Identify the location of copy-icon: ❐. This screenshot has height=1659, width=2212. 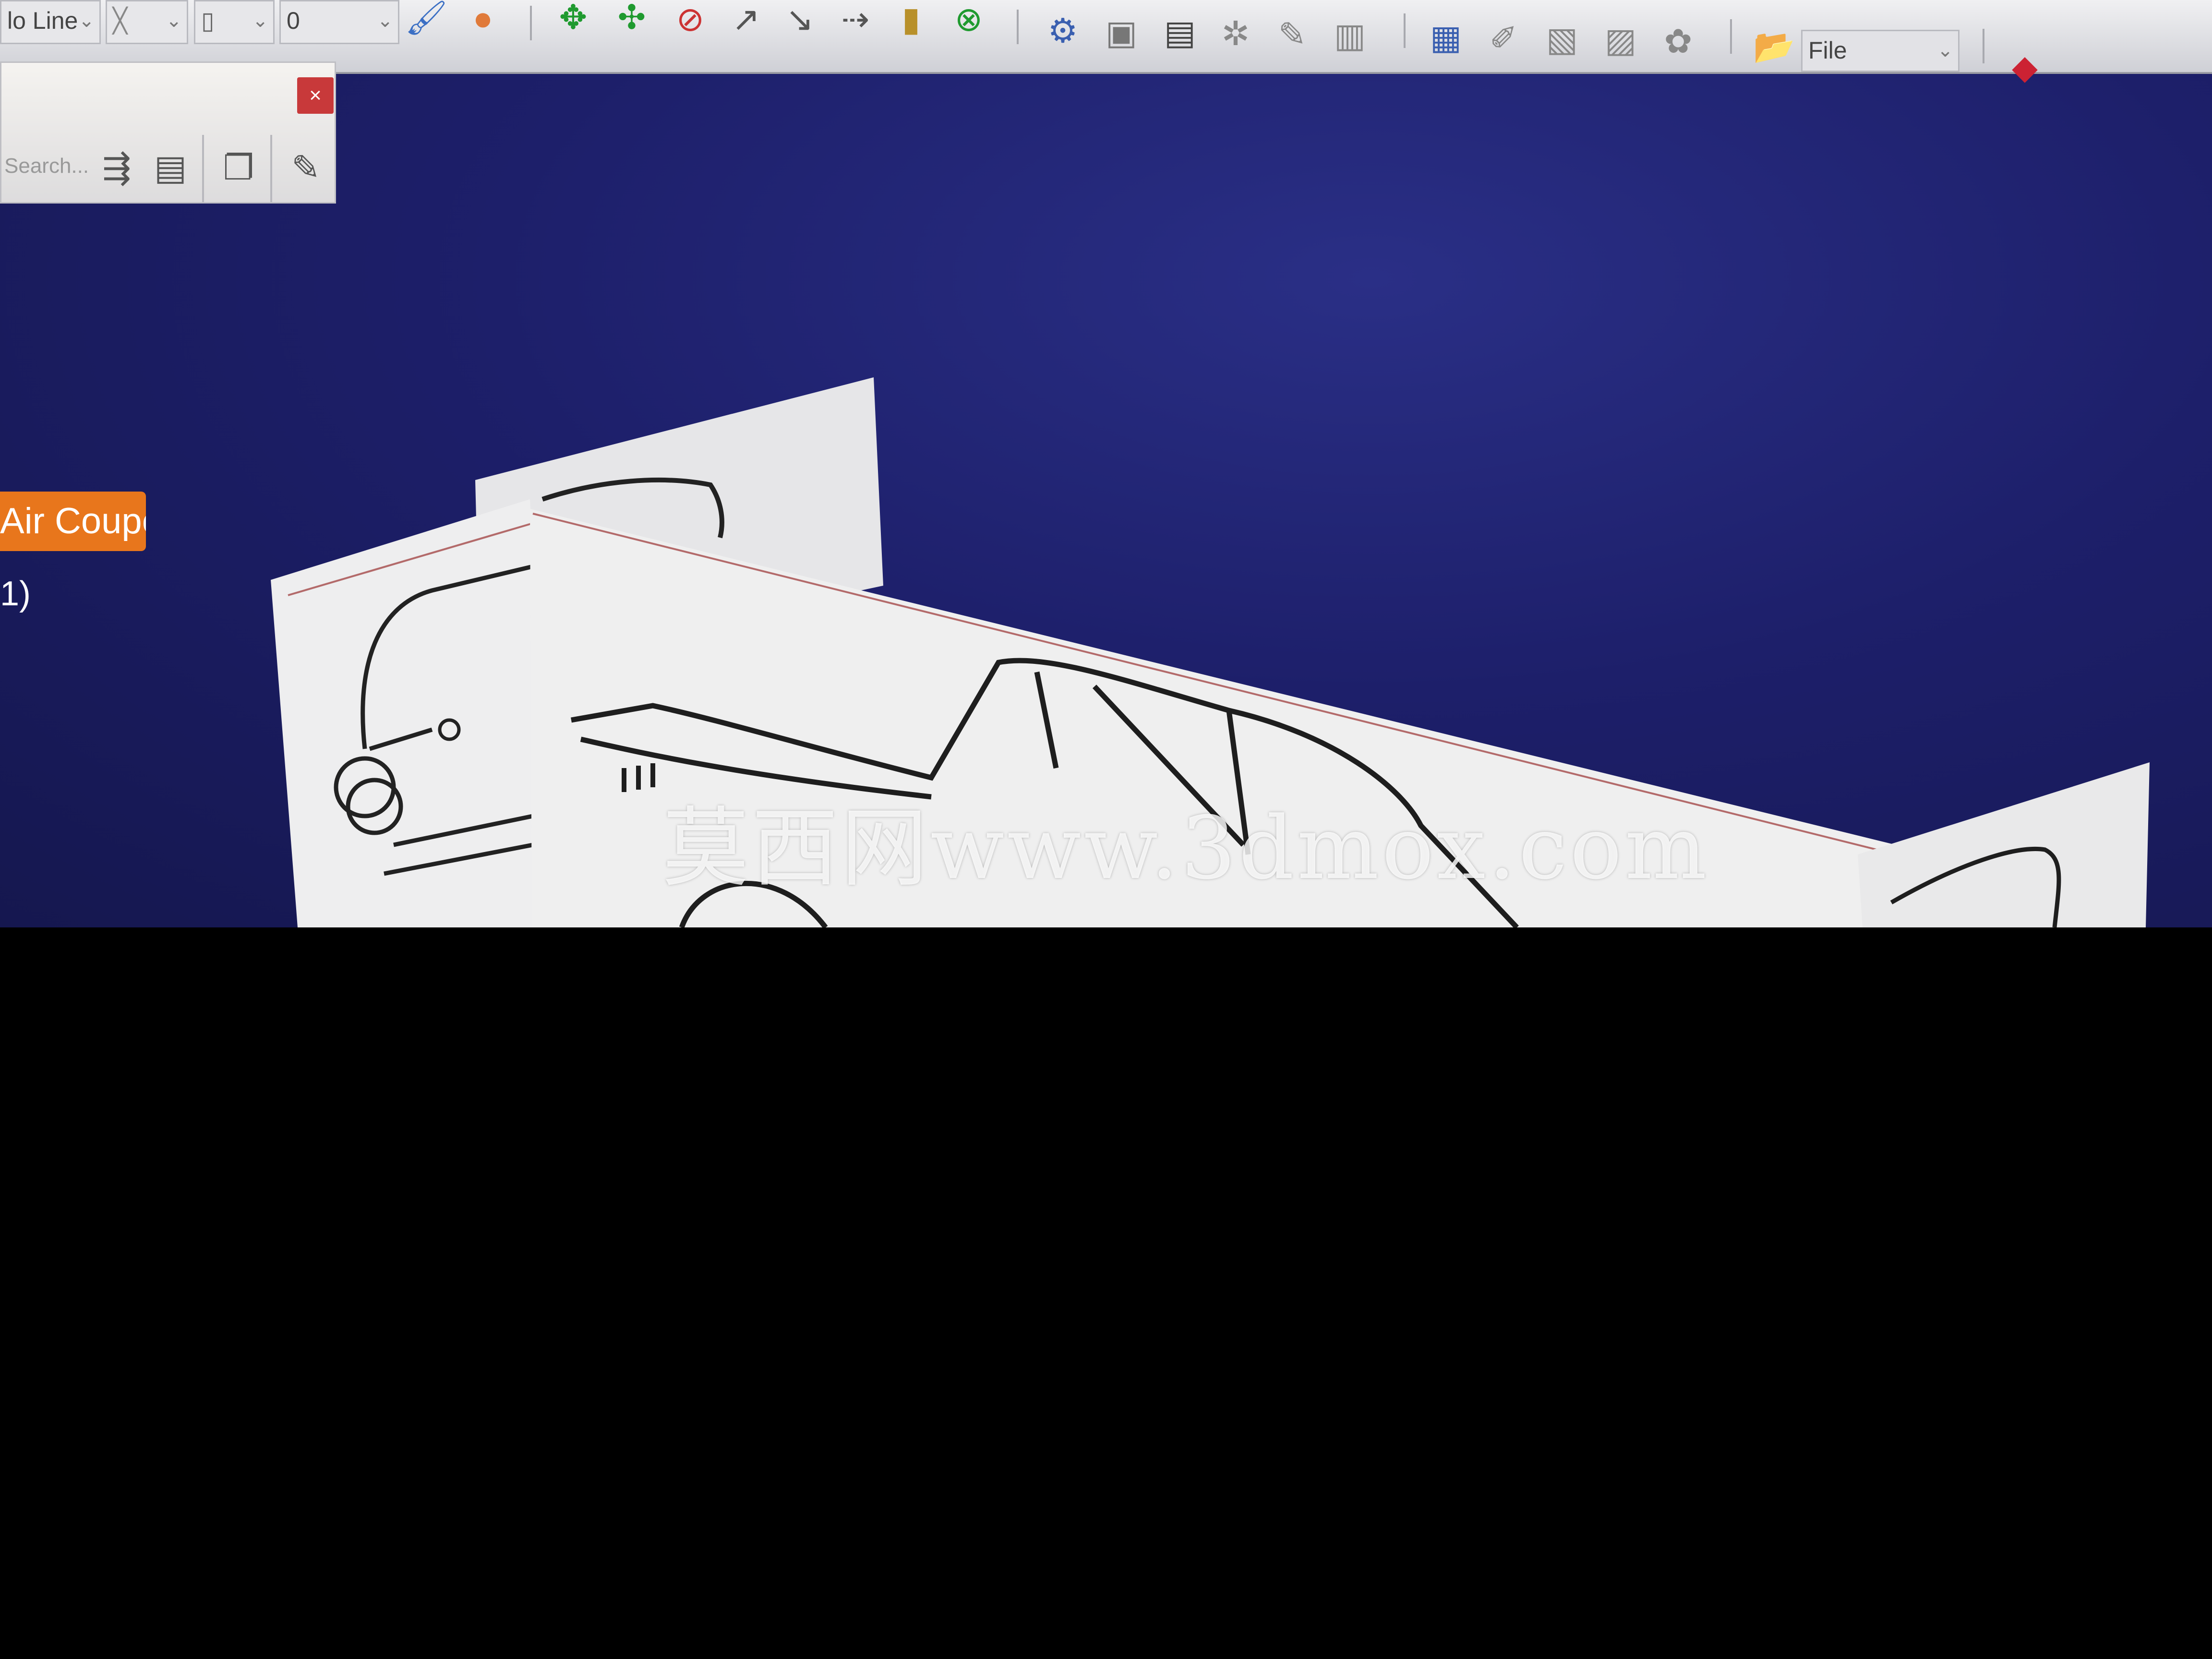
(239, 168).